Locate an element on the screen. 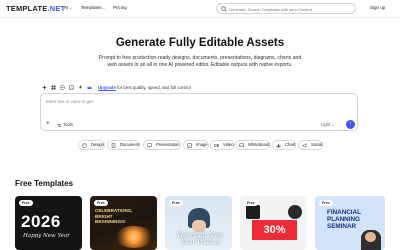  document-icon is located at coordinates (113, 145).